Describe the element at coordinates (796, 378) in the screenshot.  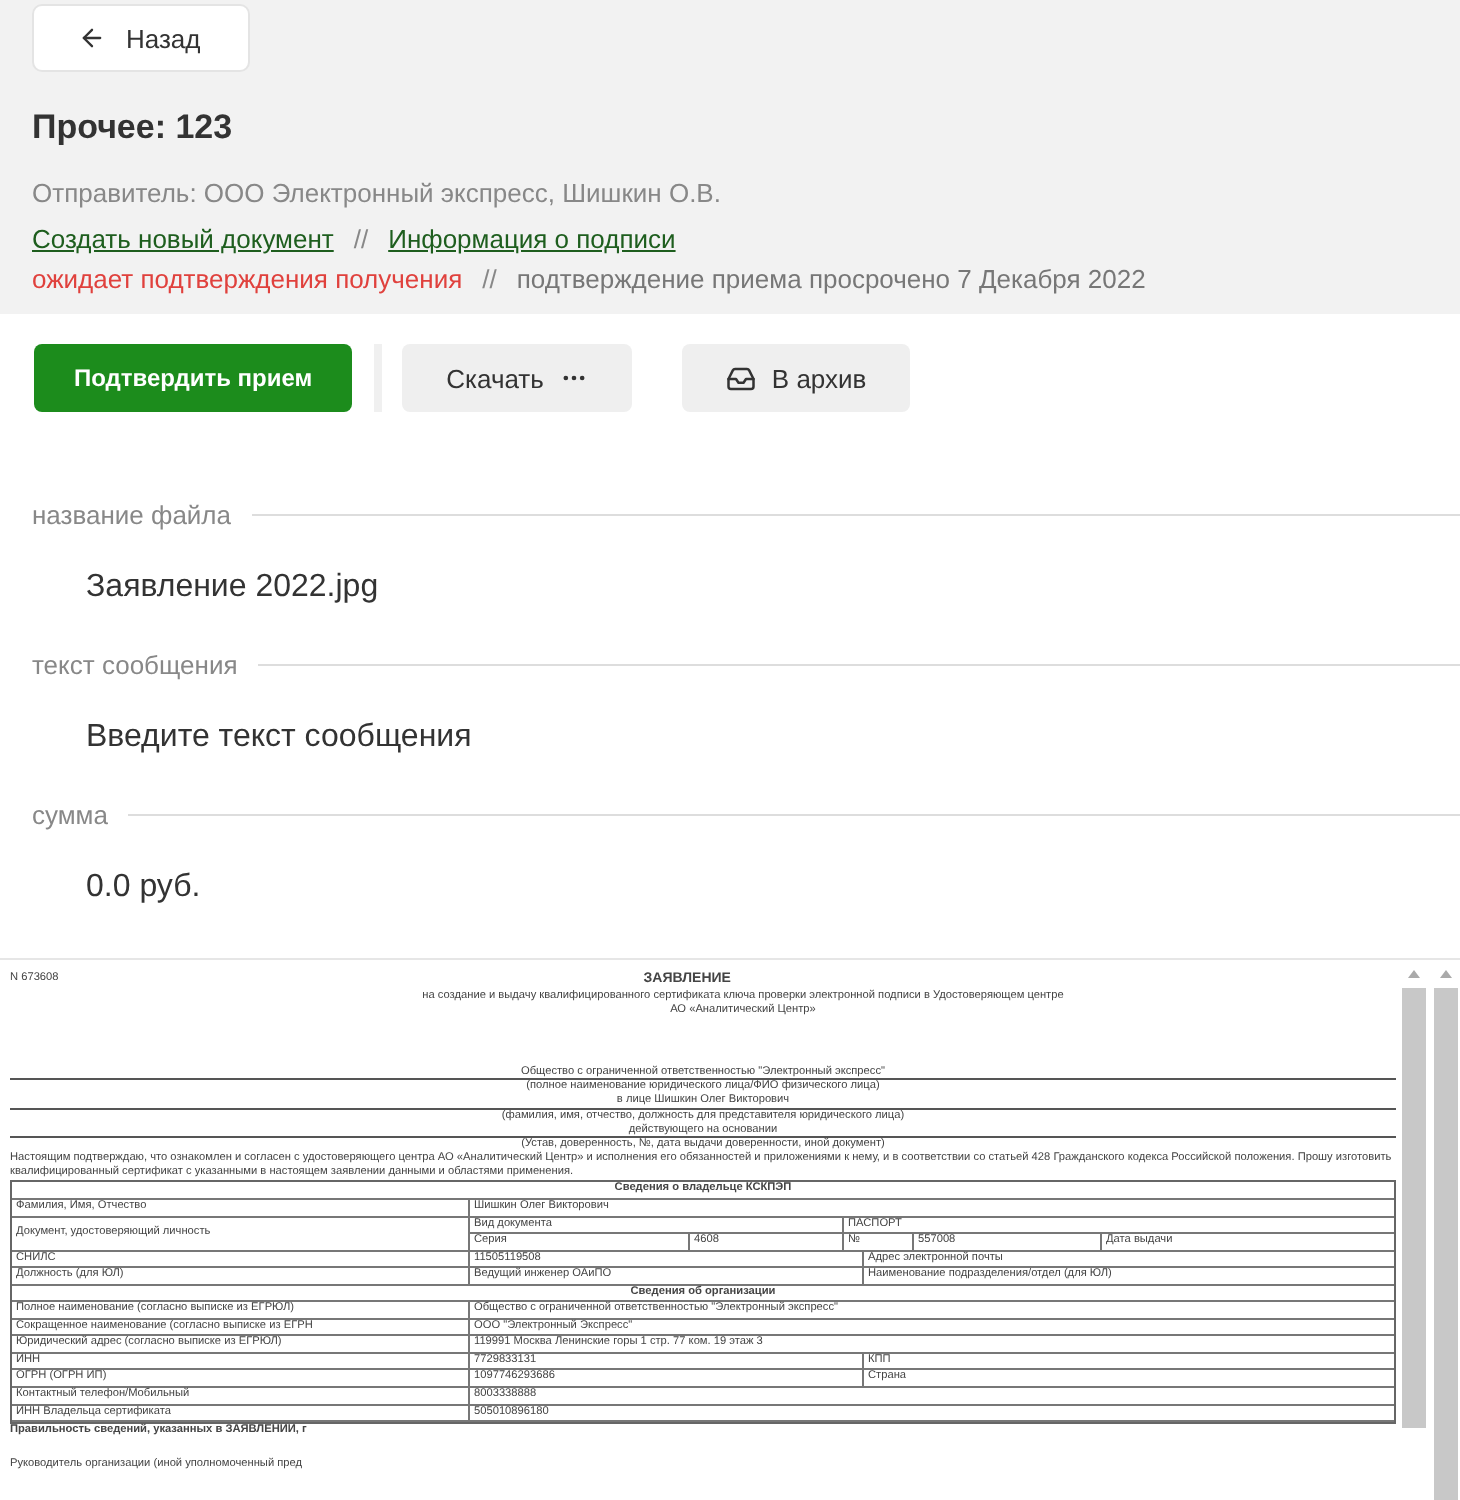
I see `archive-button: В архив` at that location.